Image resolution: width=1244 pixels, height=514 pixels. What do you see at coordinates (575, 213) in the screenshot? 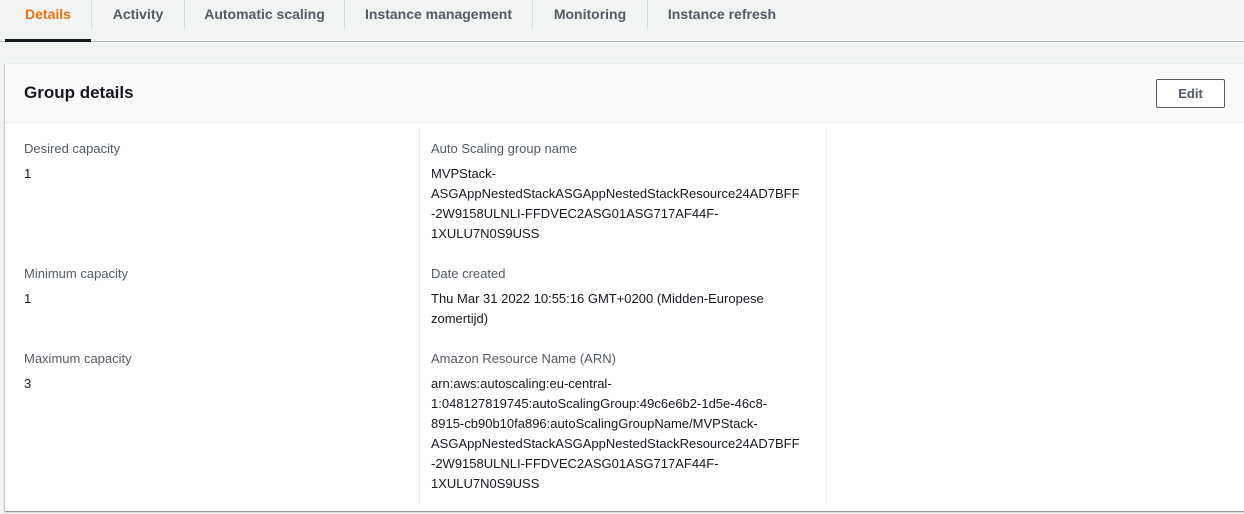
I see `asg-name-line: -2W9158ULNLI-FFDVEC2ASG01ASG717AF44F-` at bounding box center [575, 213].